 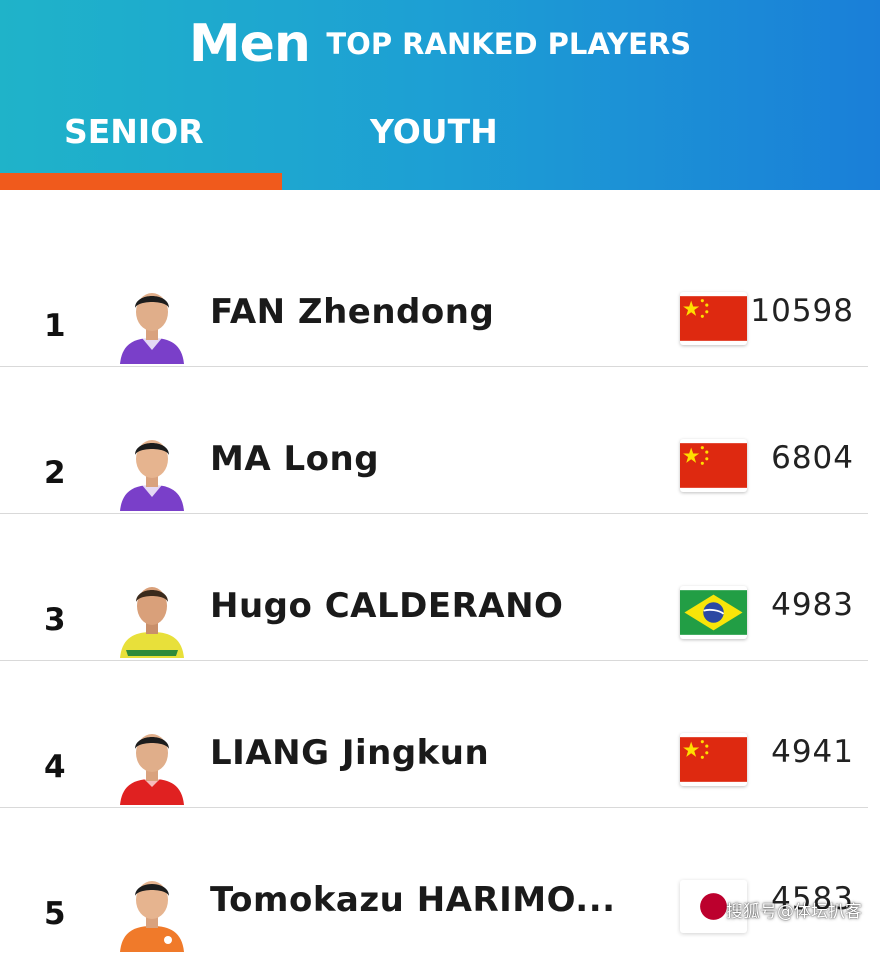 What do you see at coordinates (55, 473) in the screenshot?
I see `player-rank: 2` at bounding box center [55, 473].